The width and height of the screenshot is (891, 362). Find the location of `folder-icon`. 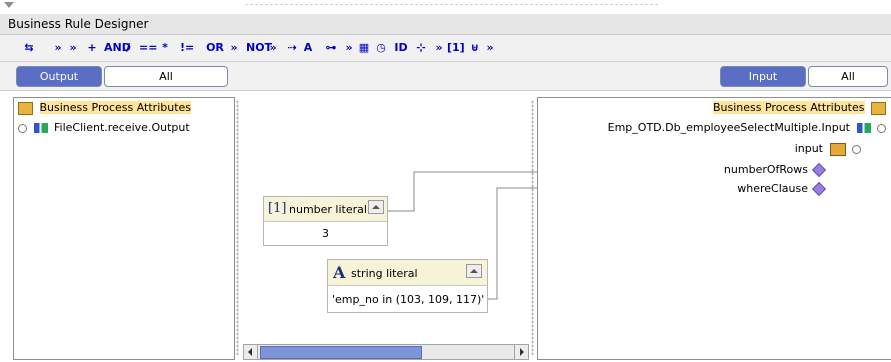

folder-icon is located at coordinates (878, 108).